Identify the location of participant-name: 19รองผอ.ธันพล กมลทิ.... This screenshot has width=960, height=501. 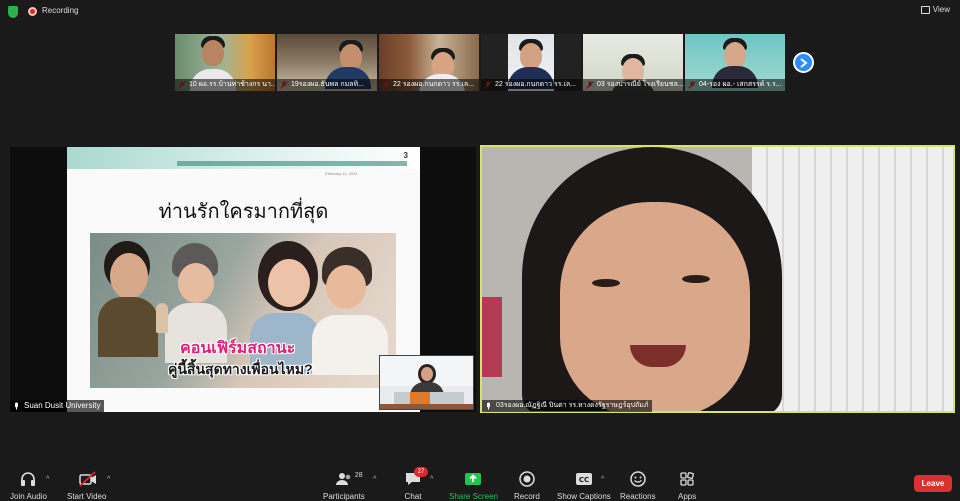
(327, 85).